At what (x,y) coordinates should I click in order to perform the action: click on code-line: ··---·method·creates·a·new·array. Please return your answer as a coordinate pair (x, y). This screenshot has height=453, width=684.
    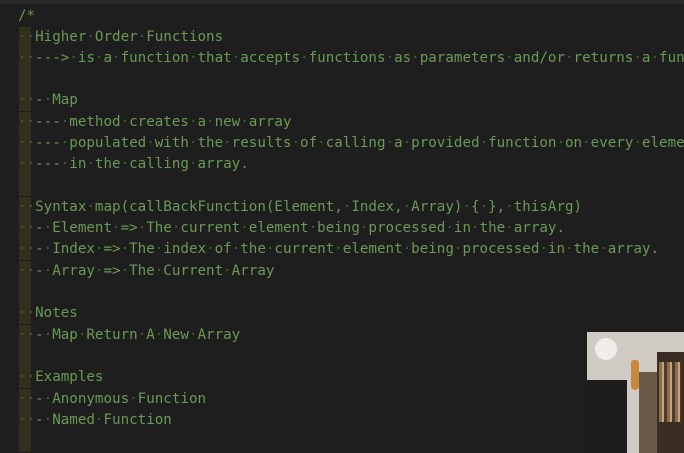
    Looking at the image, I should click on (342, 122).